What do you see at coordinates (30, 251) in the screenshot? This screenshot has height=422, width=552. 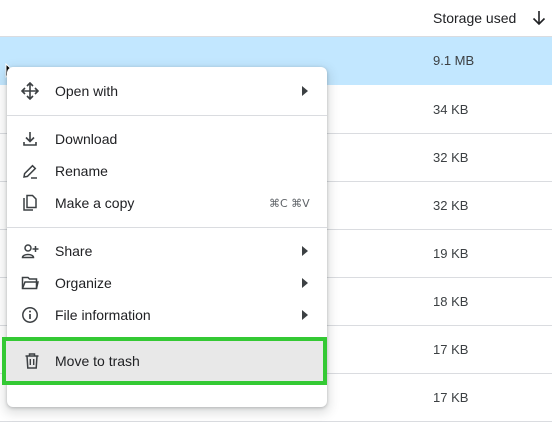 I see `add-person-icon` at bounding box center [30, 251].